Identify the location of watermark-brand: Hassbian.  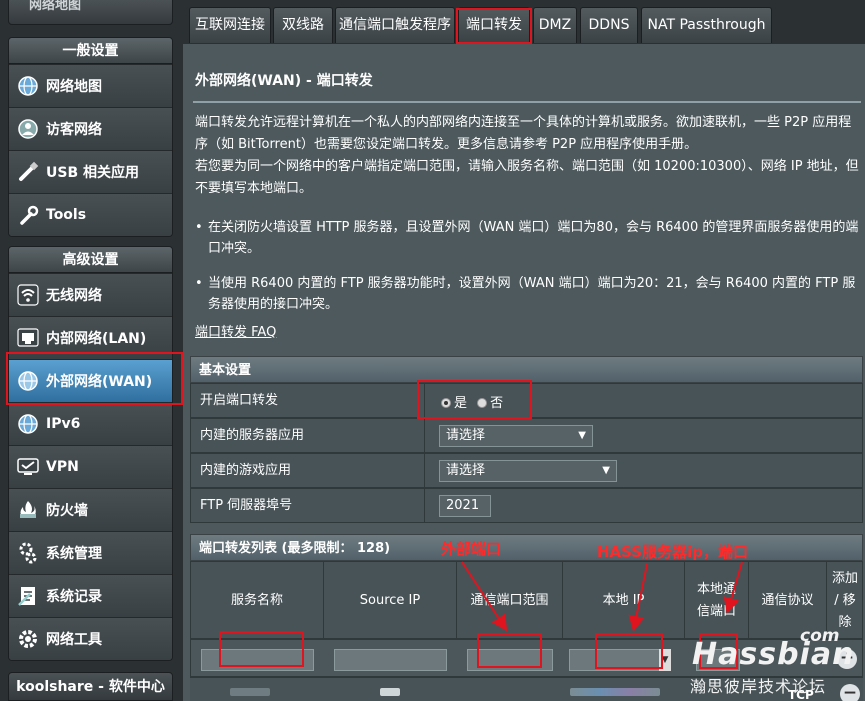
(773, 654).